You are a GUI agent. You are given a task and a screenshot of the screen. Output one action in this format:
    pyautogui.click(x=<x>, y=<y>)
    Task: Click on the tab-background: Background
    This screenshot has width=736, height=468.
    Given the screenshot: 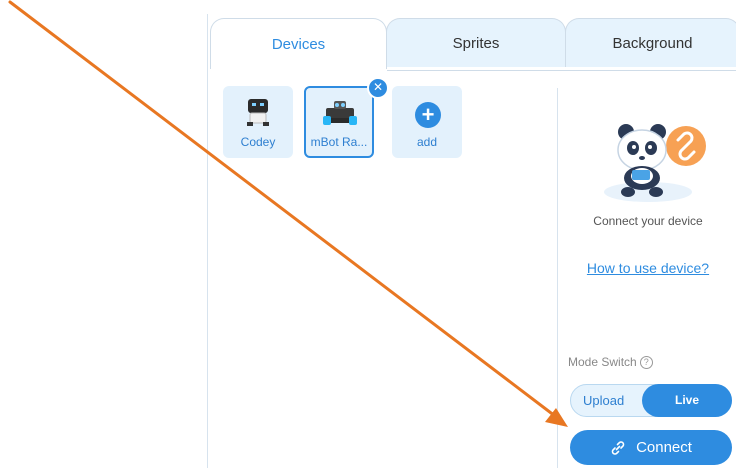 What is the action you would take?
    pyautogui.click(x=650, y=42)
    